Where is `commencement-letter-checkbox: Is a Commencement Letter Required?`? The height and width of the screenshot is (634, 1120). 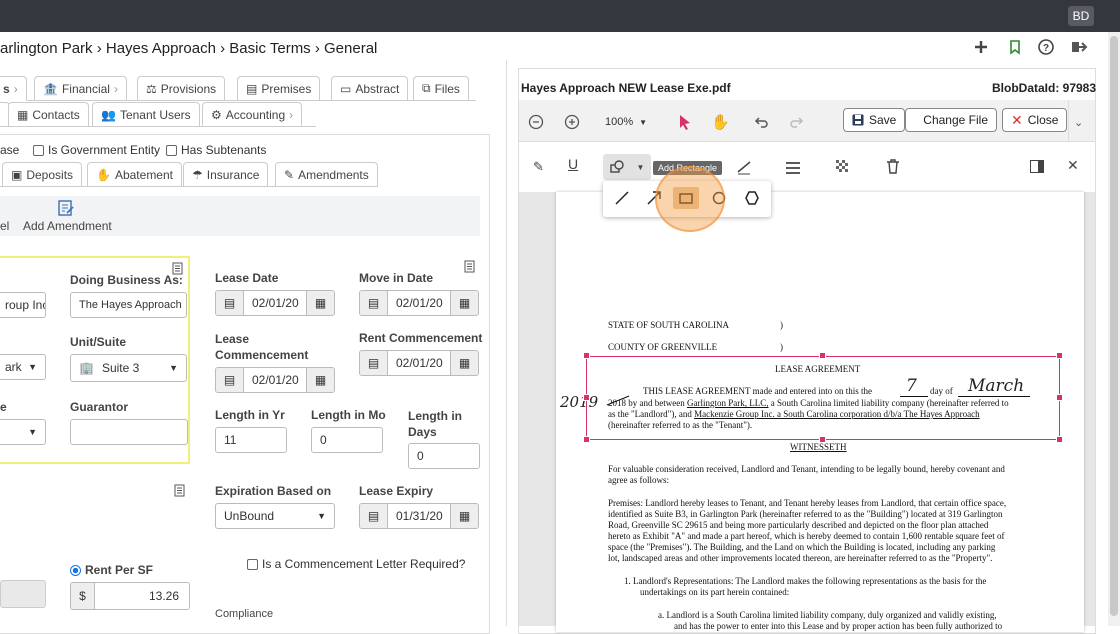 commencement-letter-checkbox: Is a Commencement Letter Required? is located at coordinates (356, 564).